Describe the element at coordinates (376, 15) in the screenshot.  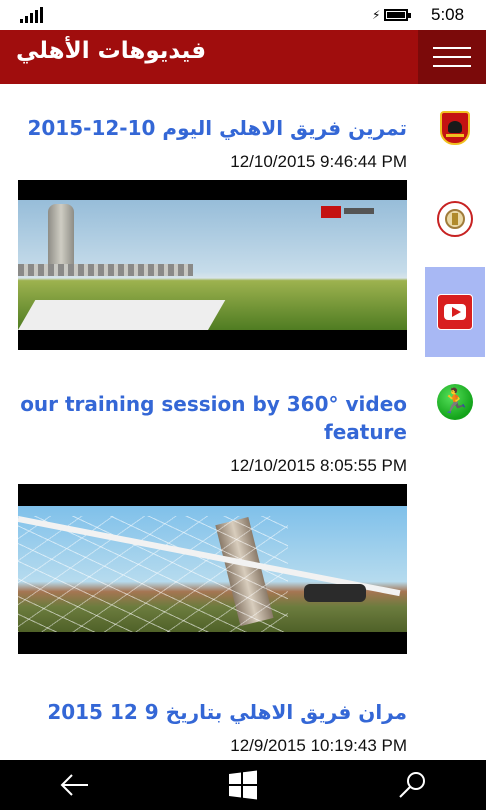
I see `charging-icon: ⚡` at that location.